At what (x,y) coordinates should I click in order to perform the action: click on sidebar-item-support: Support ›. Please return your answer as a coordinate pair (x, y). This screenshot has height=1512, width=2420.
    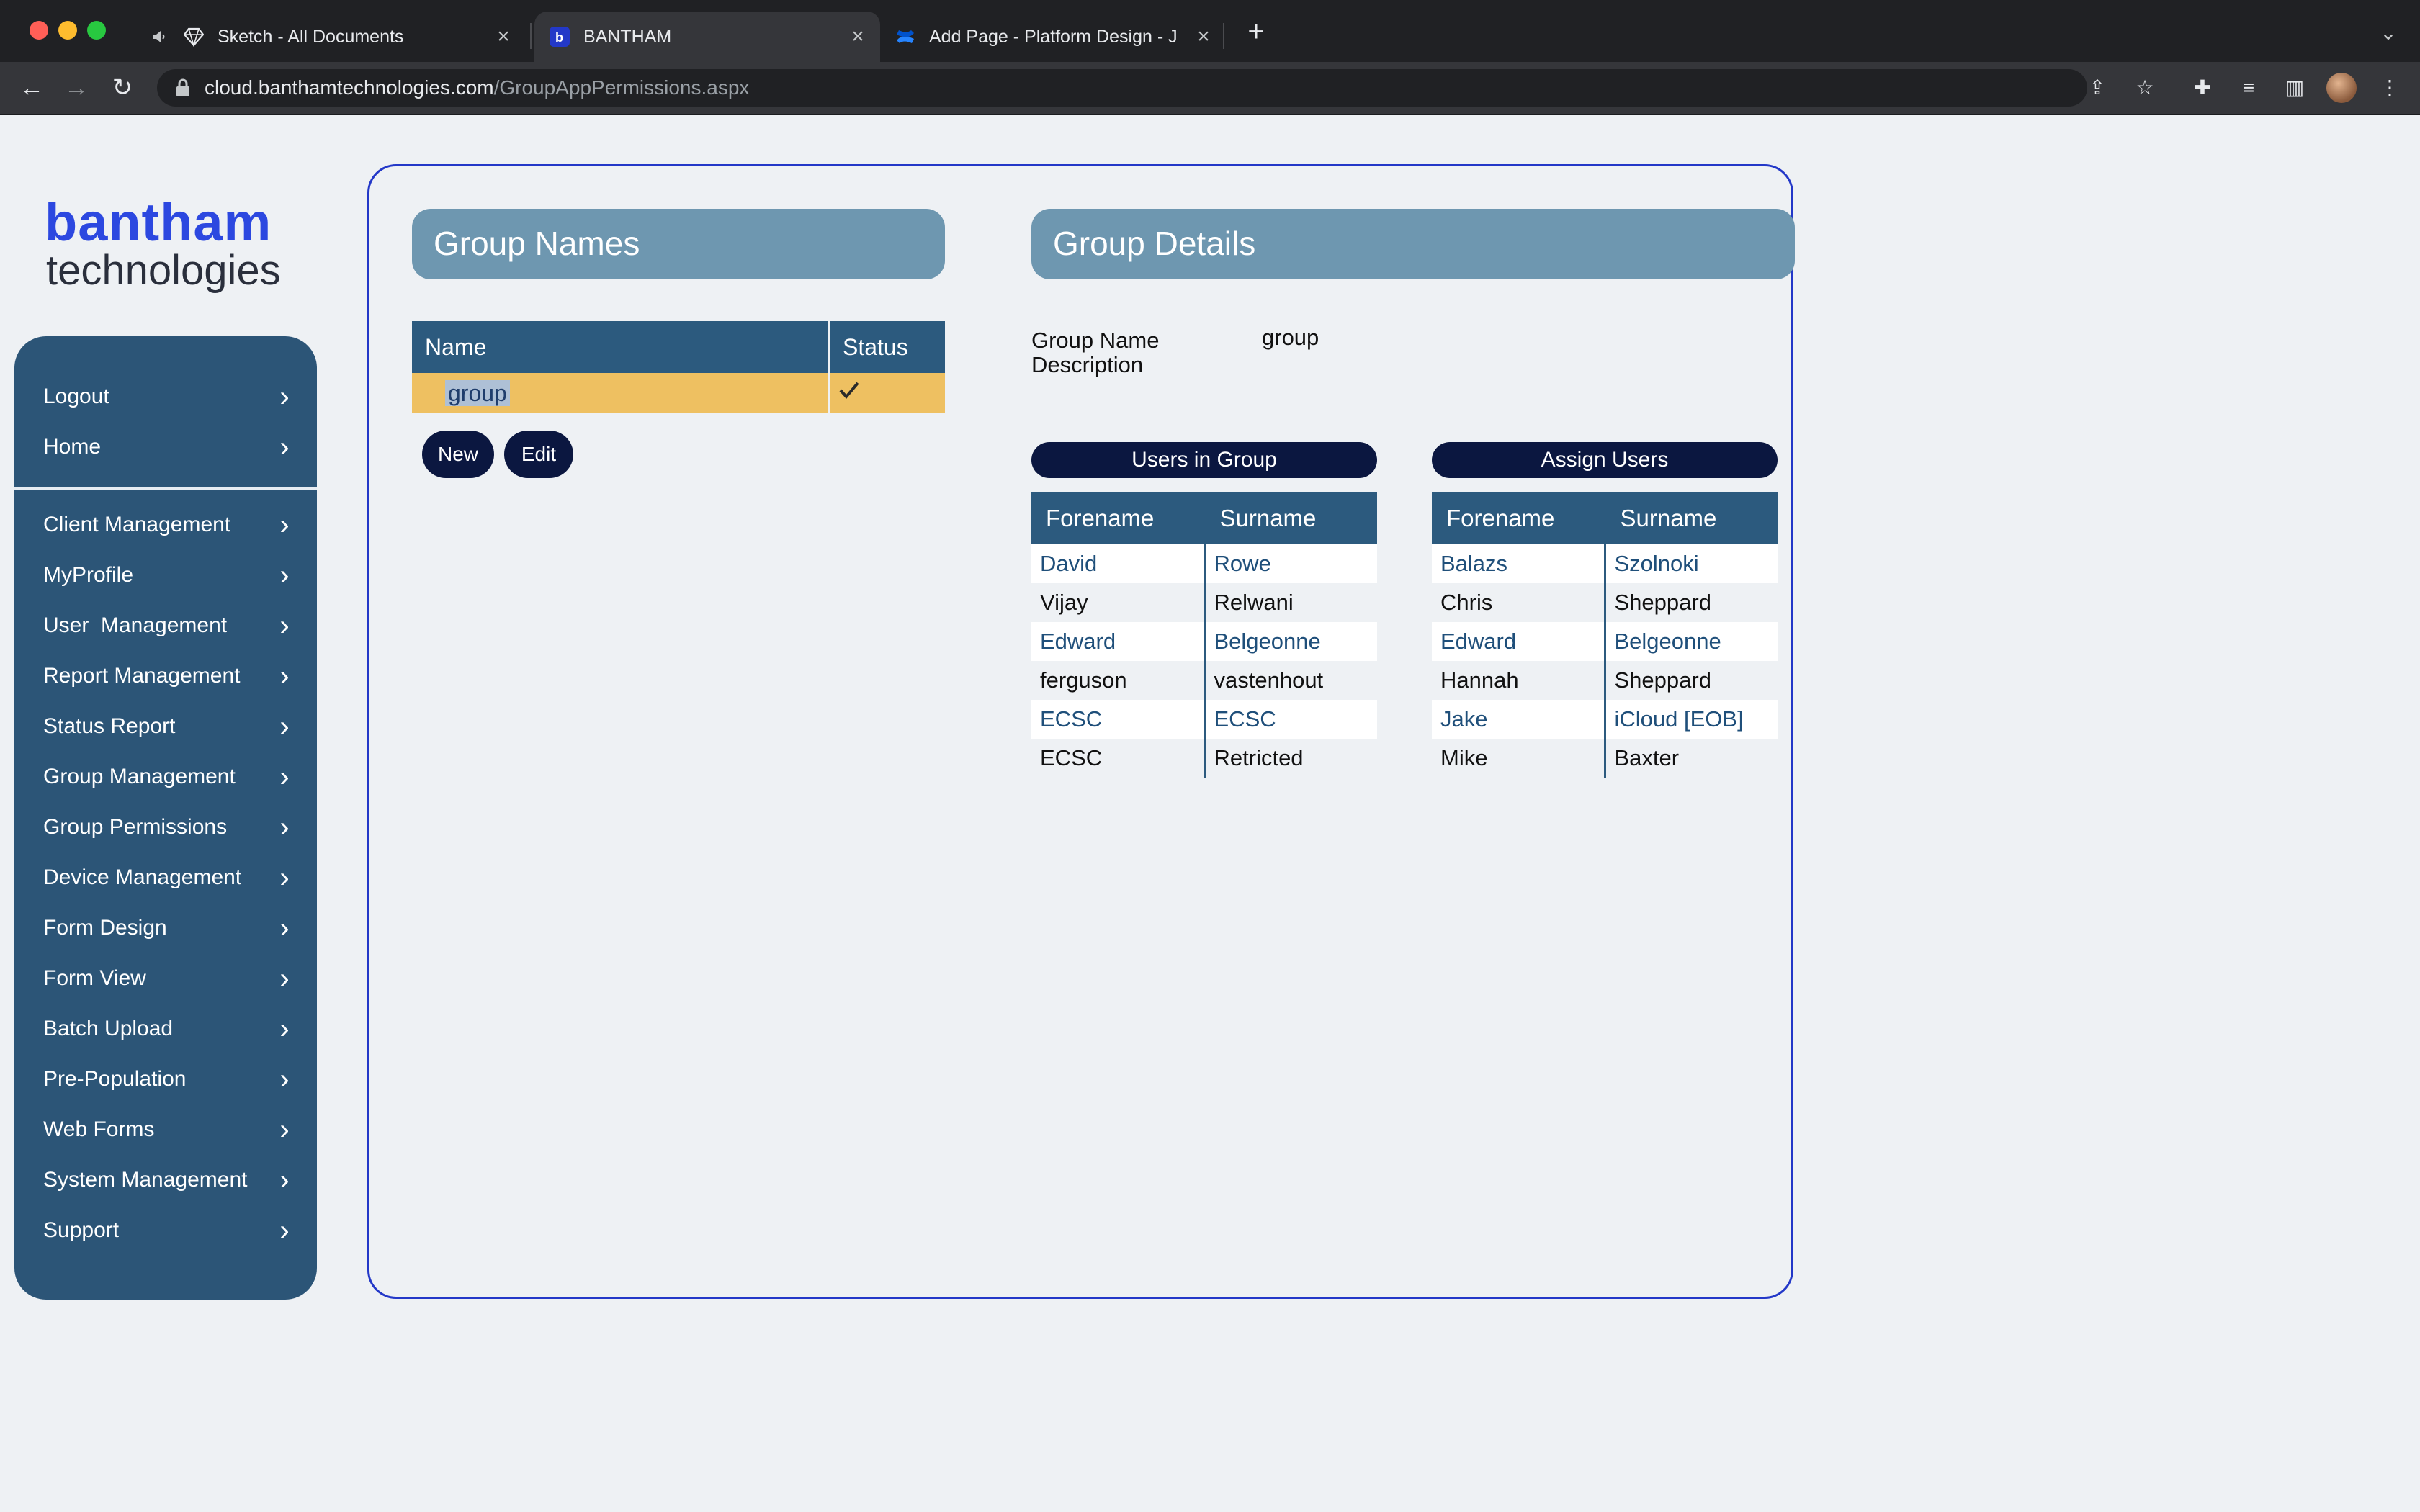
    Looking at the image, I should click on (169, 1230).